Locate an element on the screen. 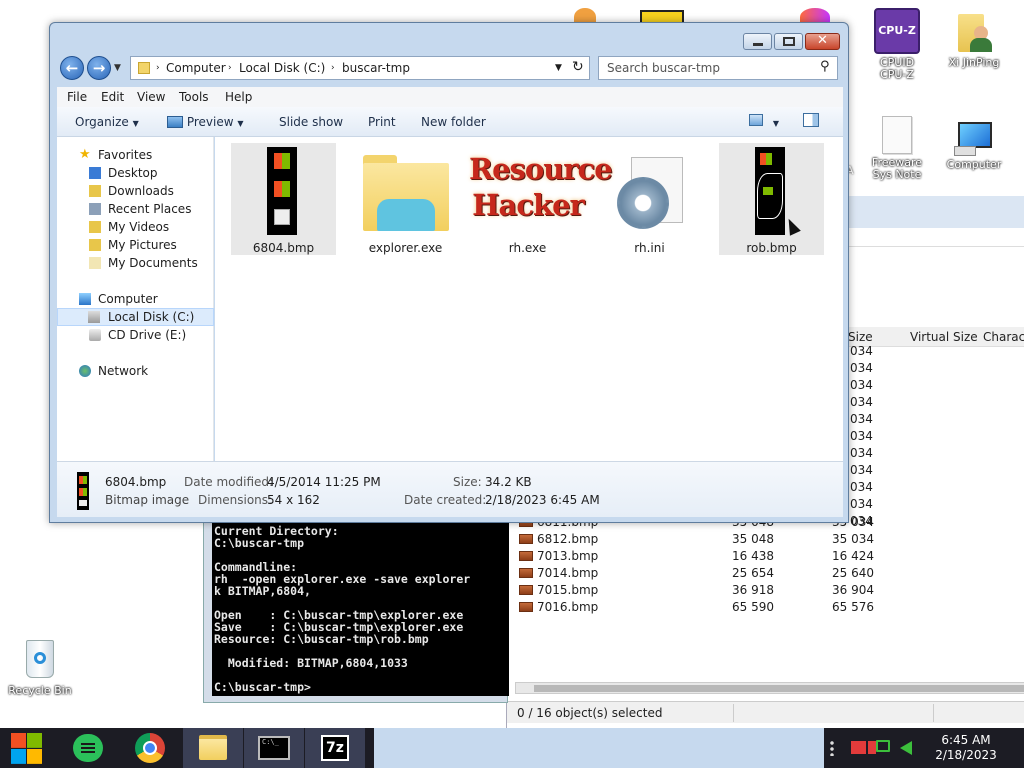  7zip-scroll-thumb is located at coordinates (779, 688).